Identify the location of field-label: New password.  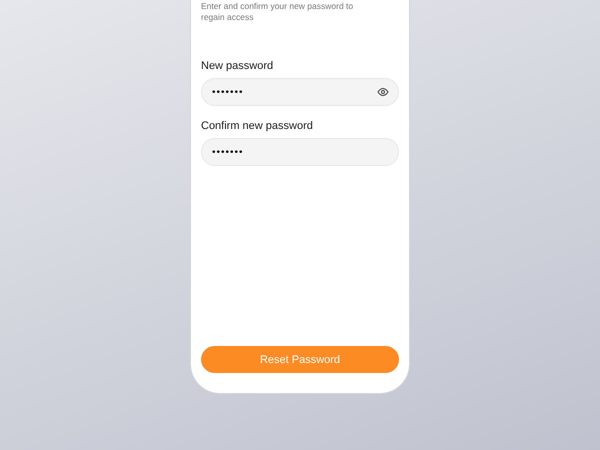
(237, 66).